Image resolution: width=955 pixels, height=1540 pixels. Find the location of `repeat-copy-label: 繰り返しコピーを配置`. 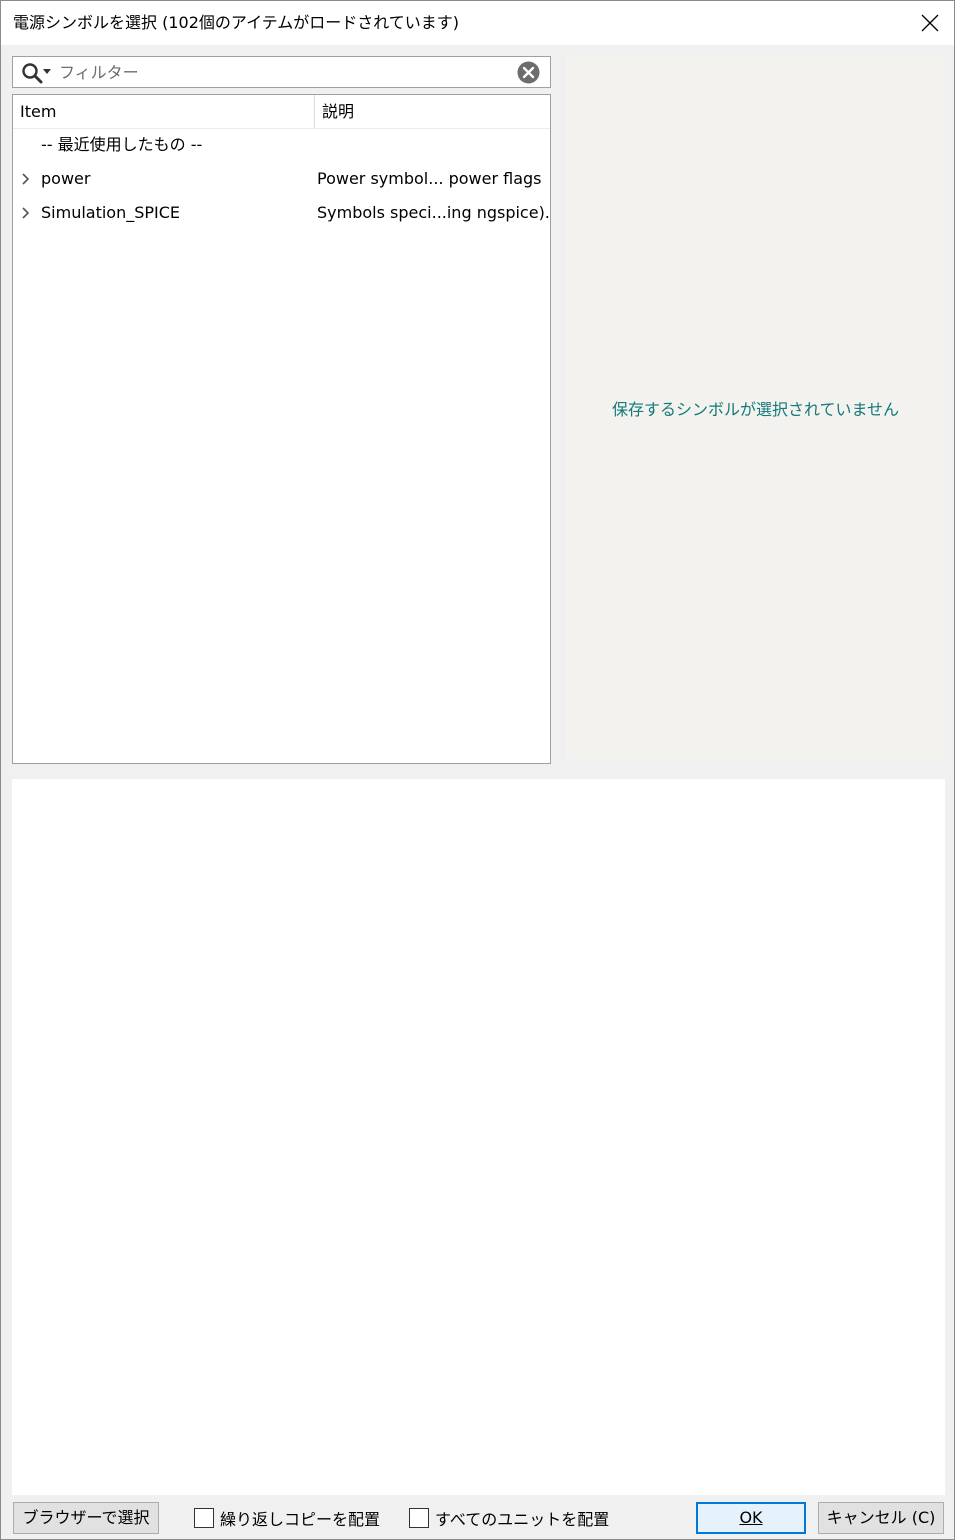

repeat-copy-label: 繰り返しコピーを配置 is located at coordinates (300, 1519).